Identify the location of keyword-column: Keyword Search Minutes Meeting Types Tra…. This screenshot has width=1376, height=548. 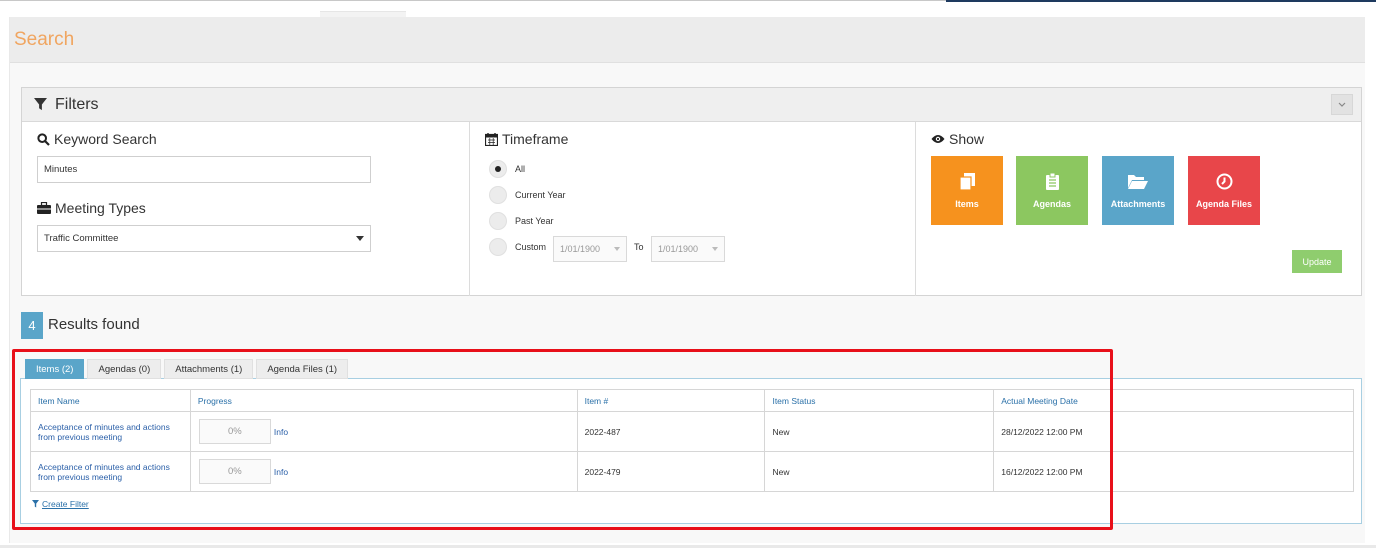
(245, 209).